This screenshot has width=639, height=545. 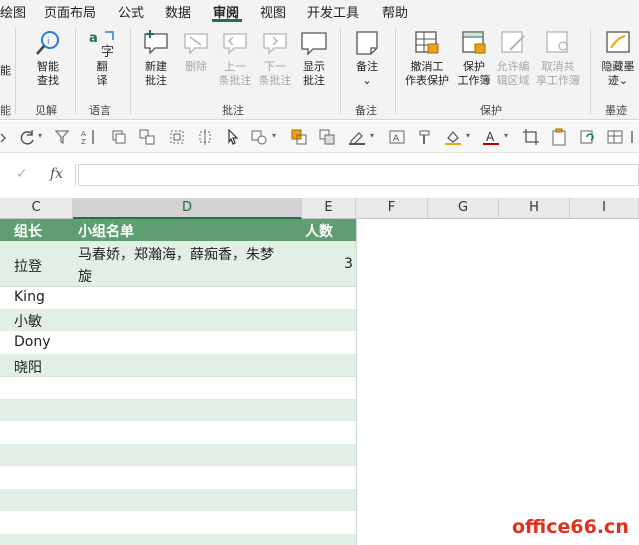 What do you see at coordinates (513, 42) in the screenshot?
I see `edit-range-icon` at bounding box center [513, 42].